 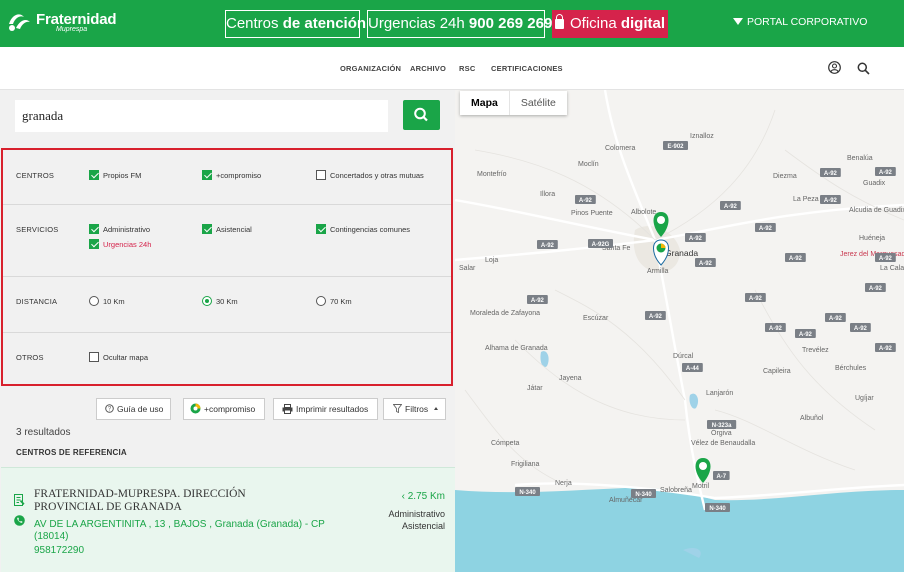 I want to click on urgencias-button: Urgencias 24h 900 269 269, so click(x=459, y=24).